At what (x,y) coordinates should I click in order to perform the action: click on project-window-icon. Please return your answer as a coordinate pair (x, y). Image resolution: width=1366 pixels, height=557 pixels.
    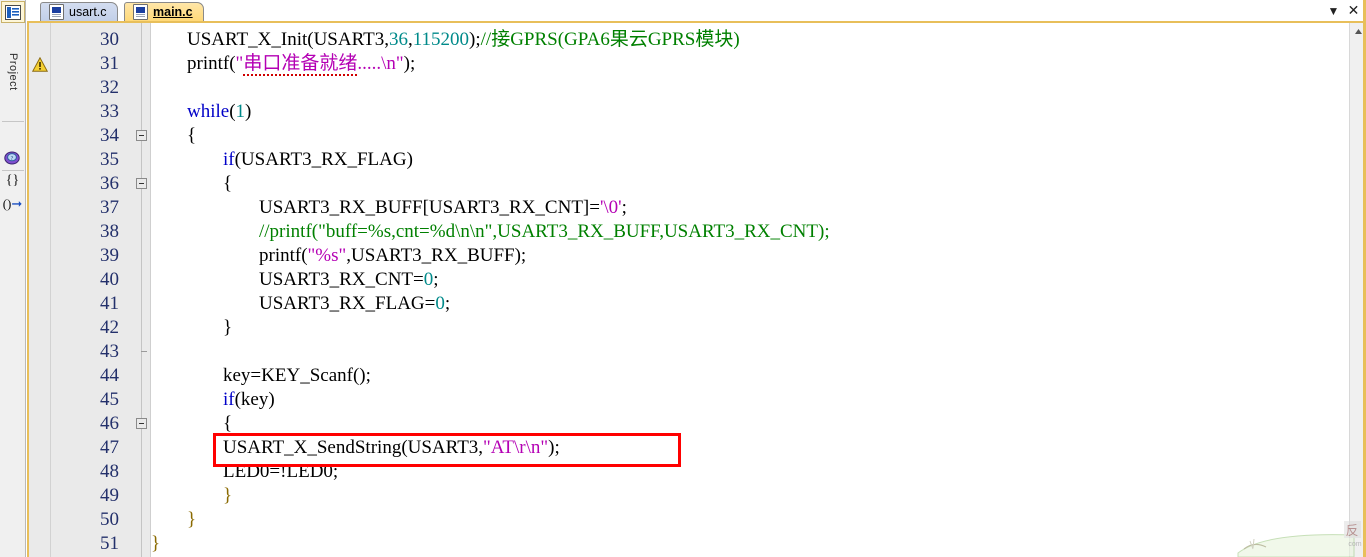
    Looking at the image, I should click on (12, 12).